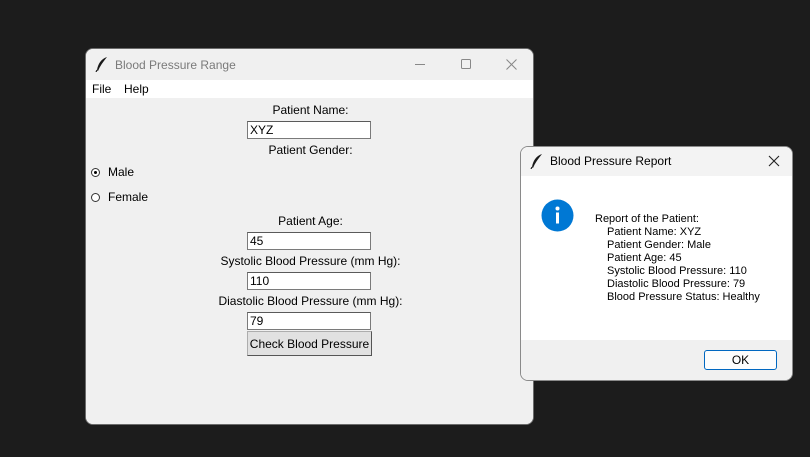 This screenshot has height=457, width=810. I want to click on menu-bar: File Help, so click(309, 89).